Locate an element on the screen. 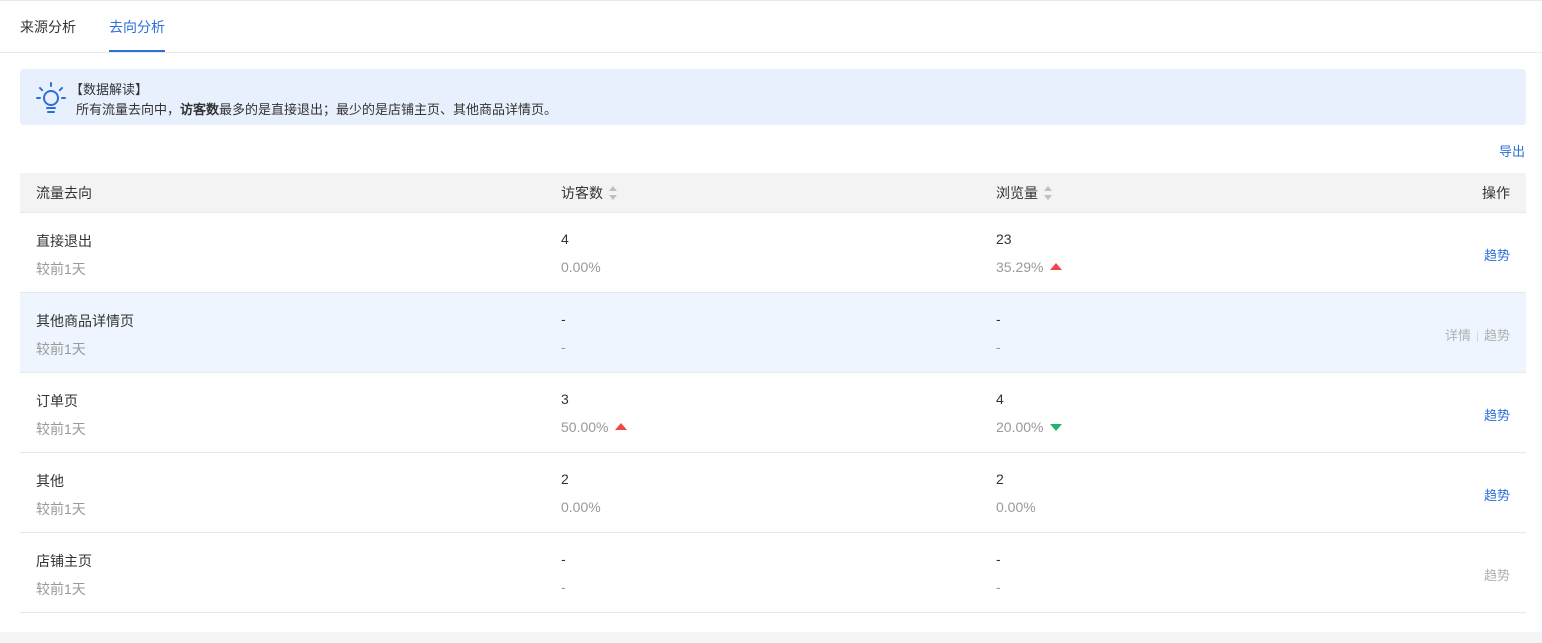 This screenshot has width=1542, height=643. visitors-value: 3 is located at coordinates (565, 399).